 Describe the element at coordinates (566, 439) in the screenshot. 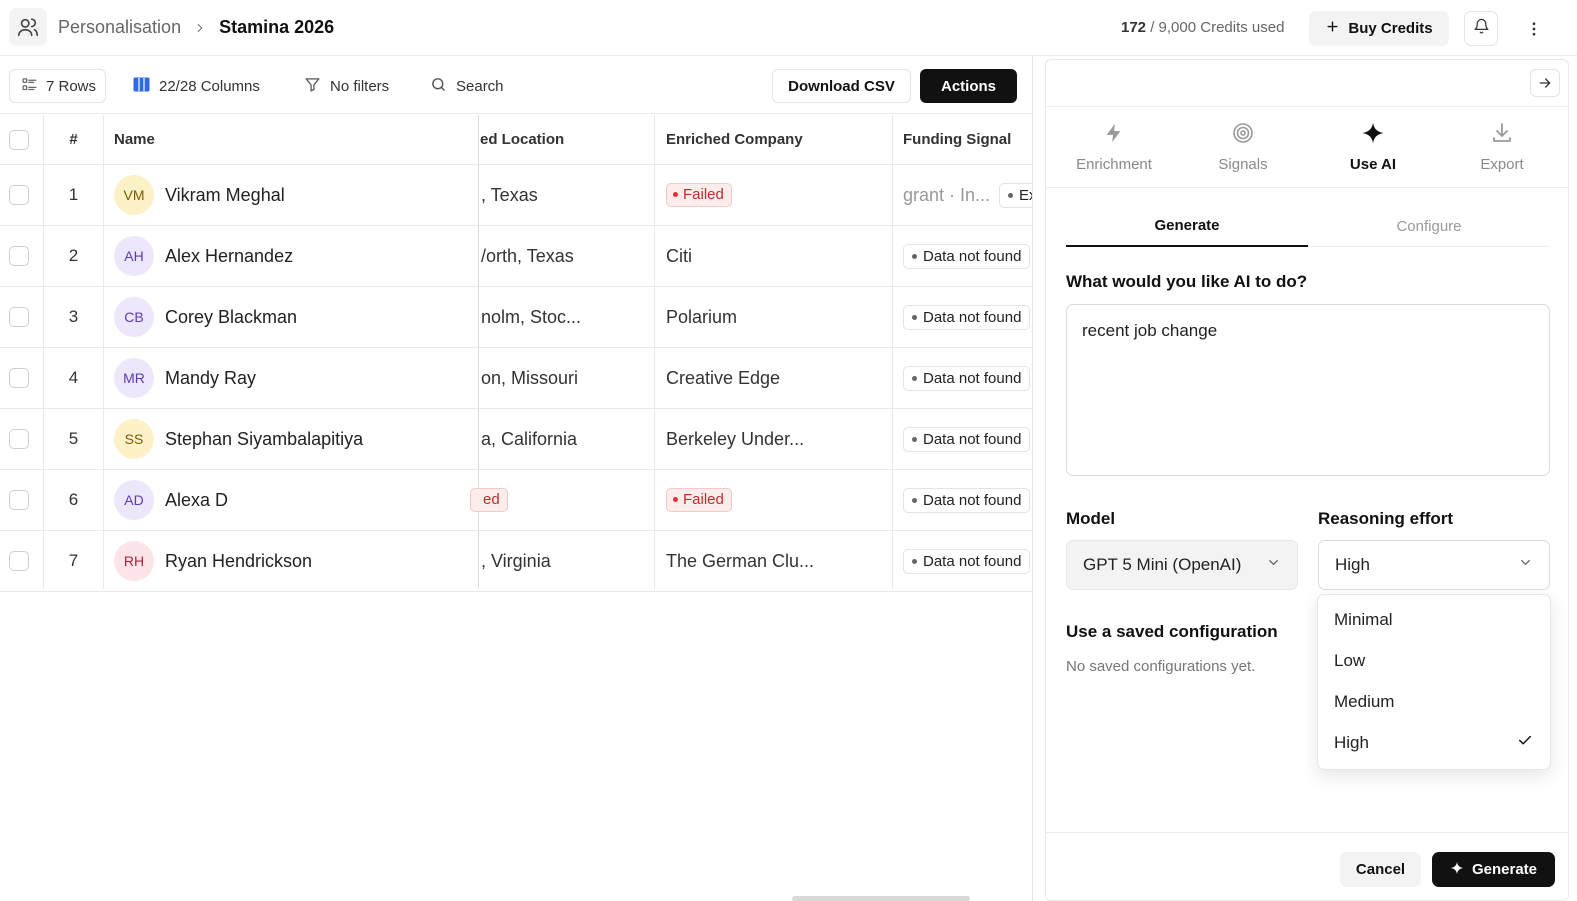

I see `location-cell: a, California` at that location.